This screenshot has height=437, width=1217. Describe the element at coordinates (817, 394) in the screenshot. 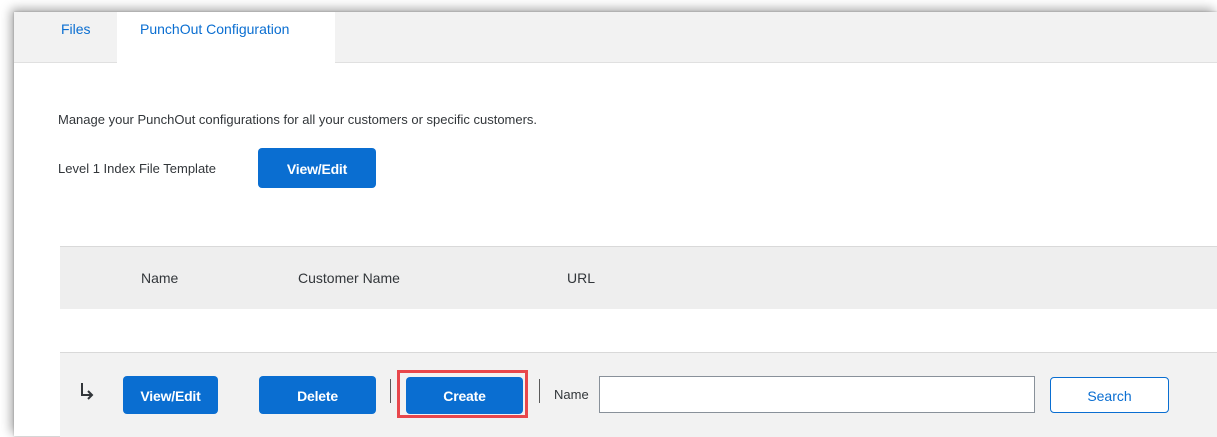

I see `name-filter-input` at that location.